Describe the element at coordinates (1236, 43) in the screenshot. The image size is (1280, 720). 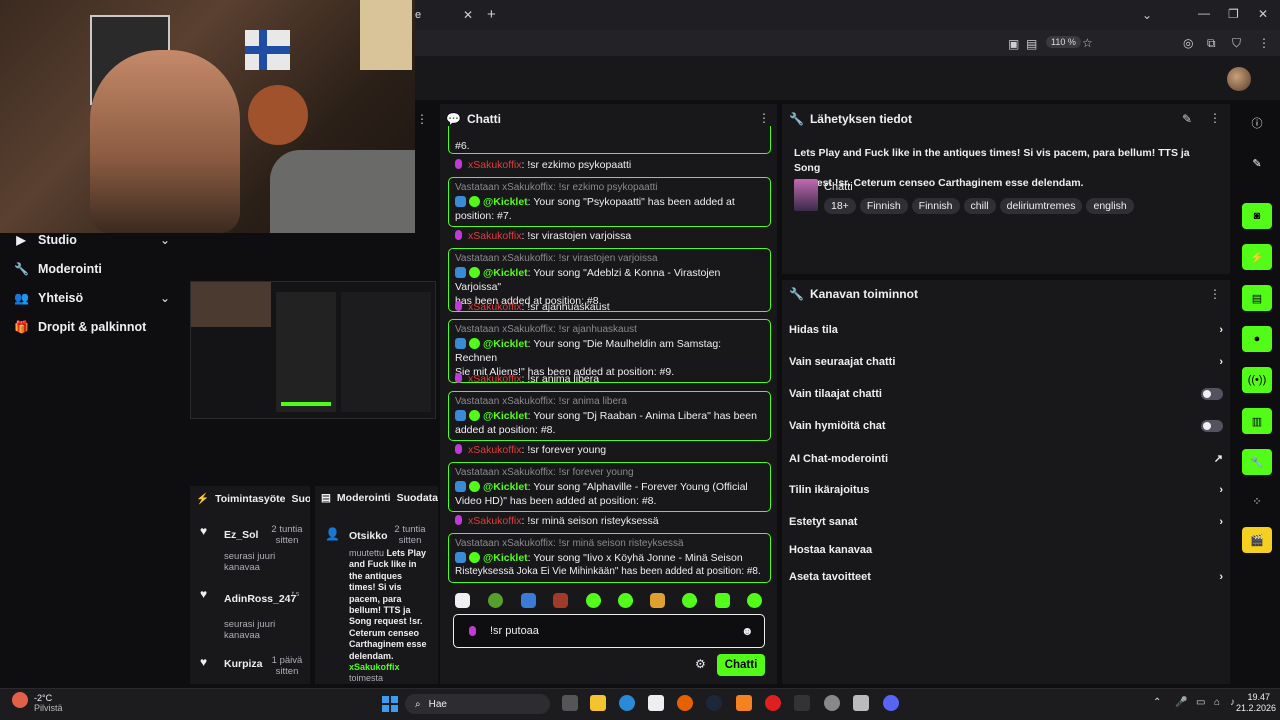
I see `shield-icon: ⛉` at that location.